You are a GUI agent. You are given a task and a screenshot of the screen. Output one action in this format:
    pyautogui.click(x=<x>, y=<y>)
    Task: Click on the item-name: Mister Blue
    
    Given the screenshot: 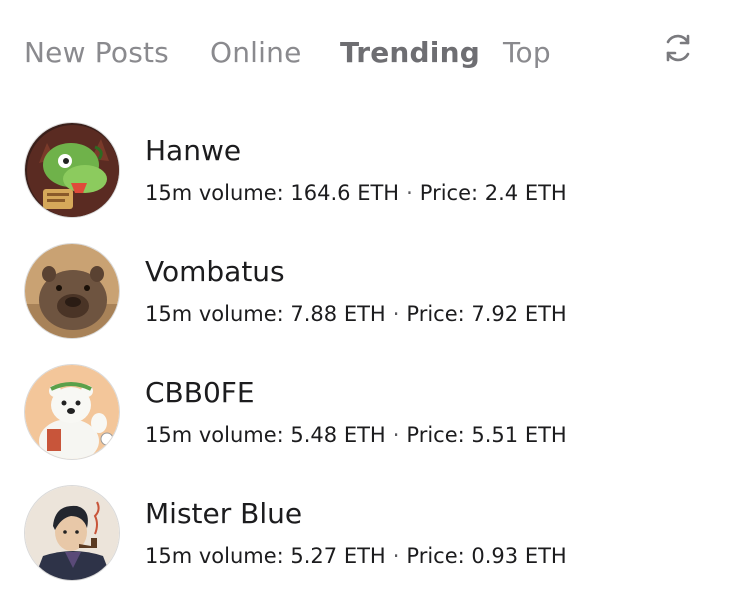 What is the action you would take?
    pyautogui.click(x=224, y=513)
    